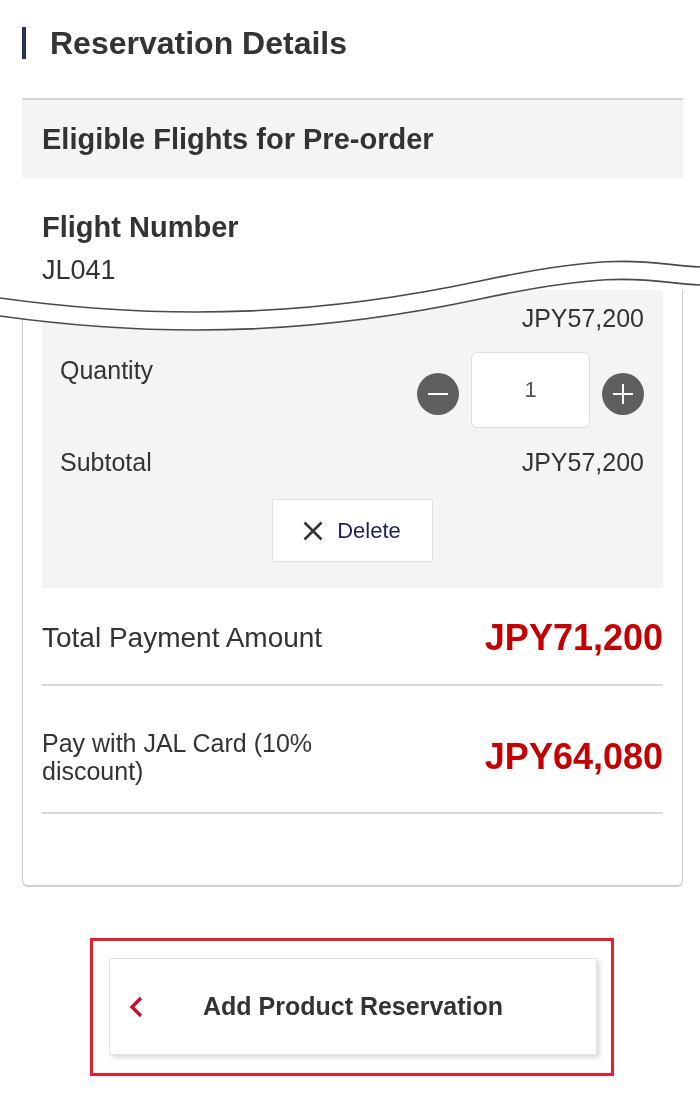 The height and width of the screenshot is (1116, 700). I want to click on panel-header: Eligible Flights for Pre-order, so click(352, 138).